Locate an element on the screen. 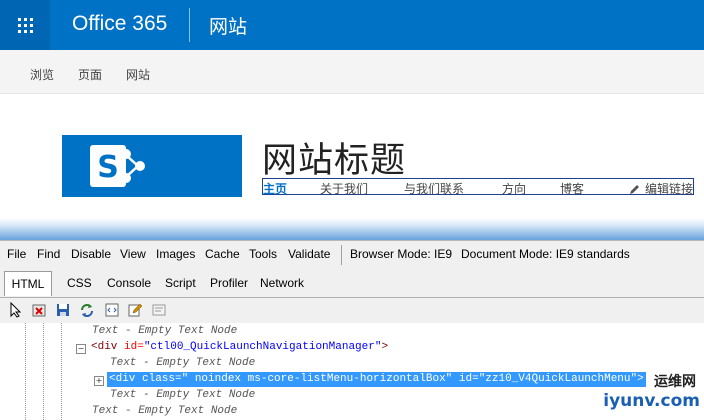 The image size is (704, 420). tag-close: > is located at coordinates (385, 347).